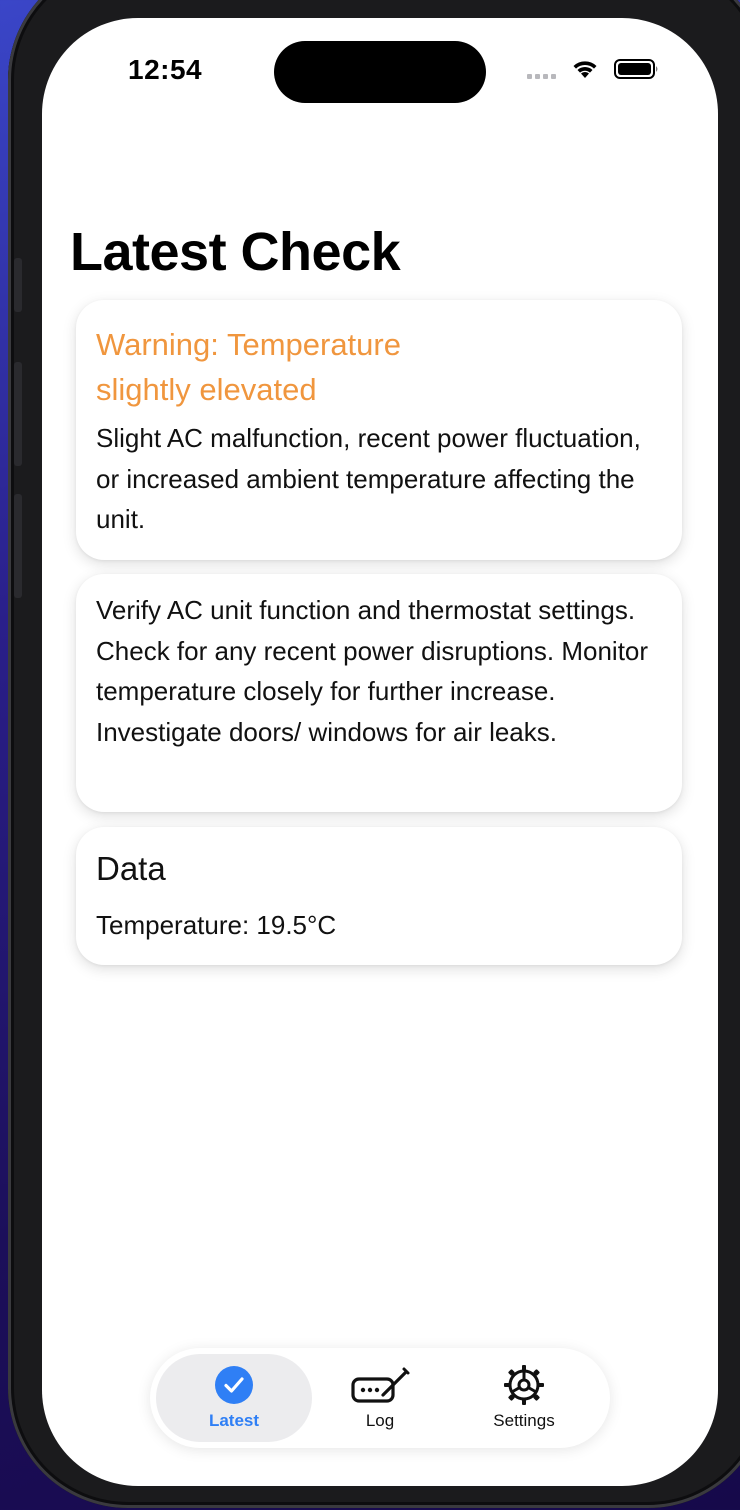 This screenshot has height=1510, width=740. Describe the element at coordinates (585, 69) in the screenshot. I see `wifi-icon` at that location.